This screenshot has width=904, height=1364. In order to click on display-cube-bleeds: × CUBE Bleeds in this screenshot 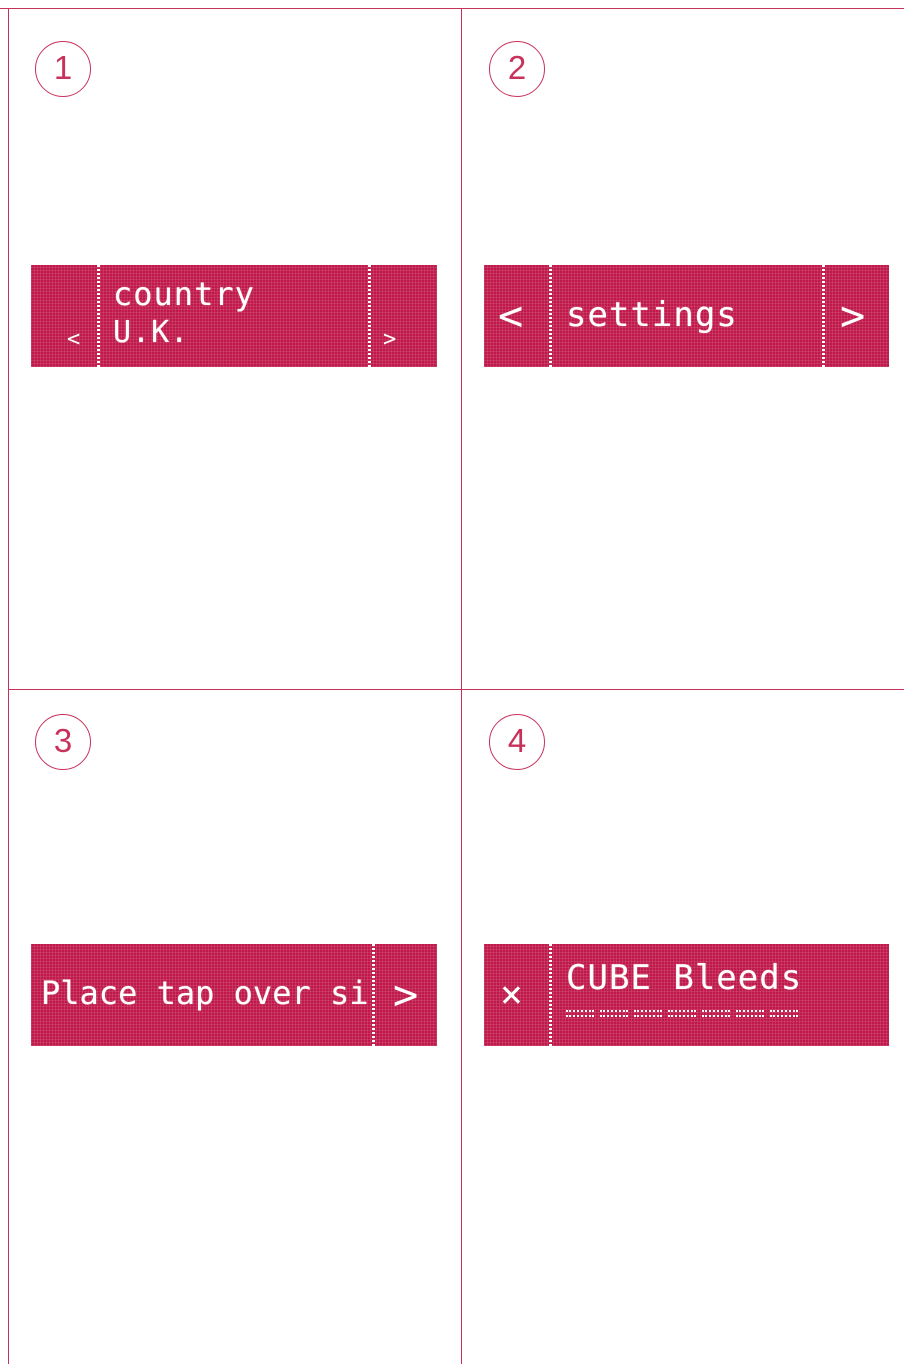, I will do `click(686, 995)`.